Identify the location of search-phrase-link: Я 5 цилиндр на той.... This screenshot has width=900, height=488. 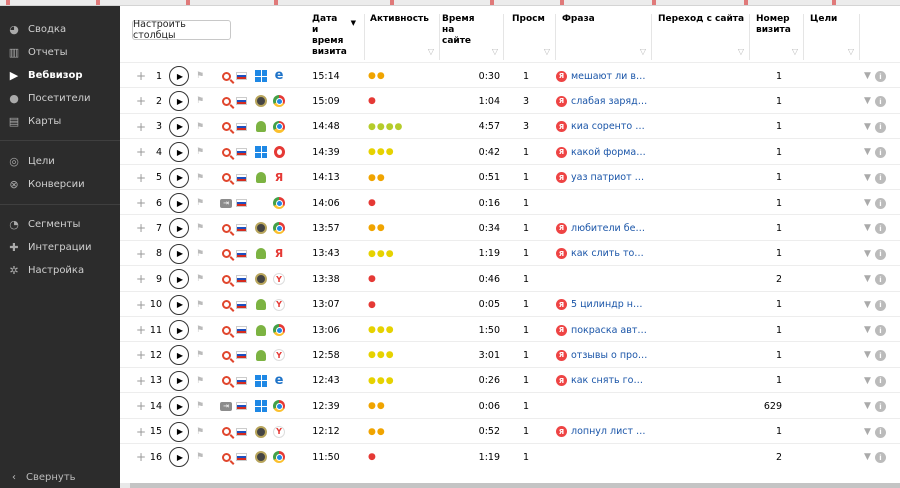
(602, 305).